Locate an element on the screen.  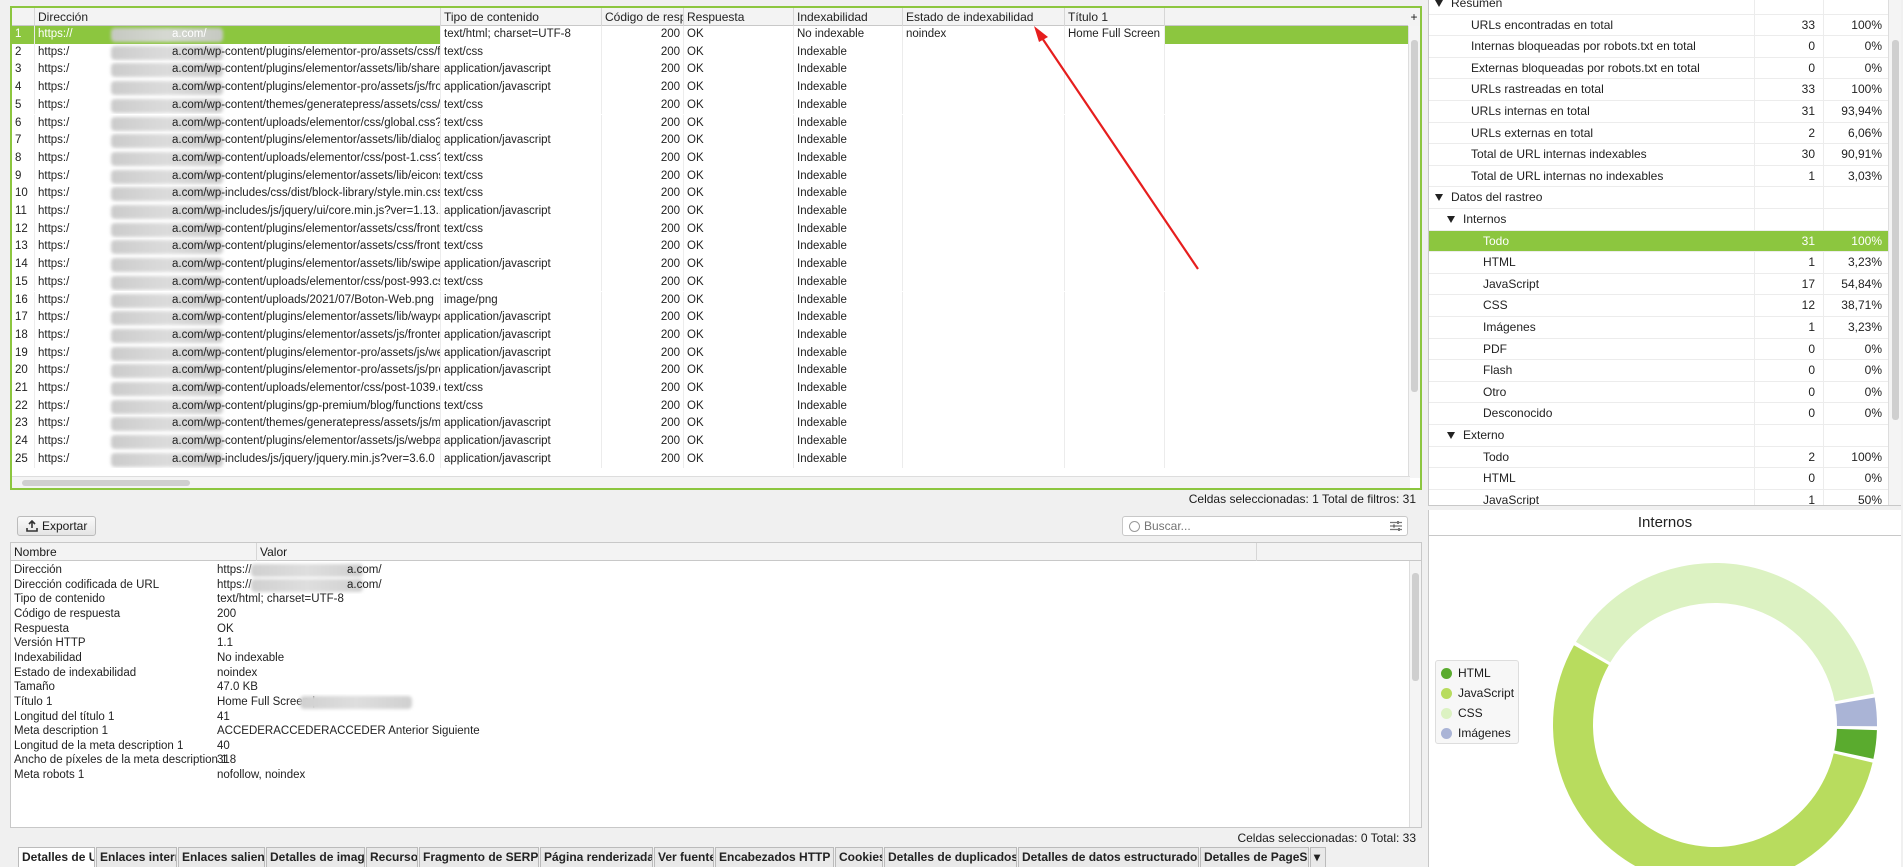
overview-vertical-scrollbar is located at coordinates (1894, 252).